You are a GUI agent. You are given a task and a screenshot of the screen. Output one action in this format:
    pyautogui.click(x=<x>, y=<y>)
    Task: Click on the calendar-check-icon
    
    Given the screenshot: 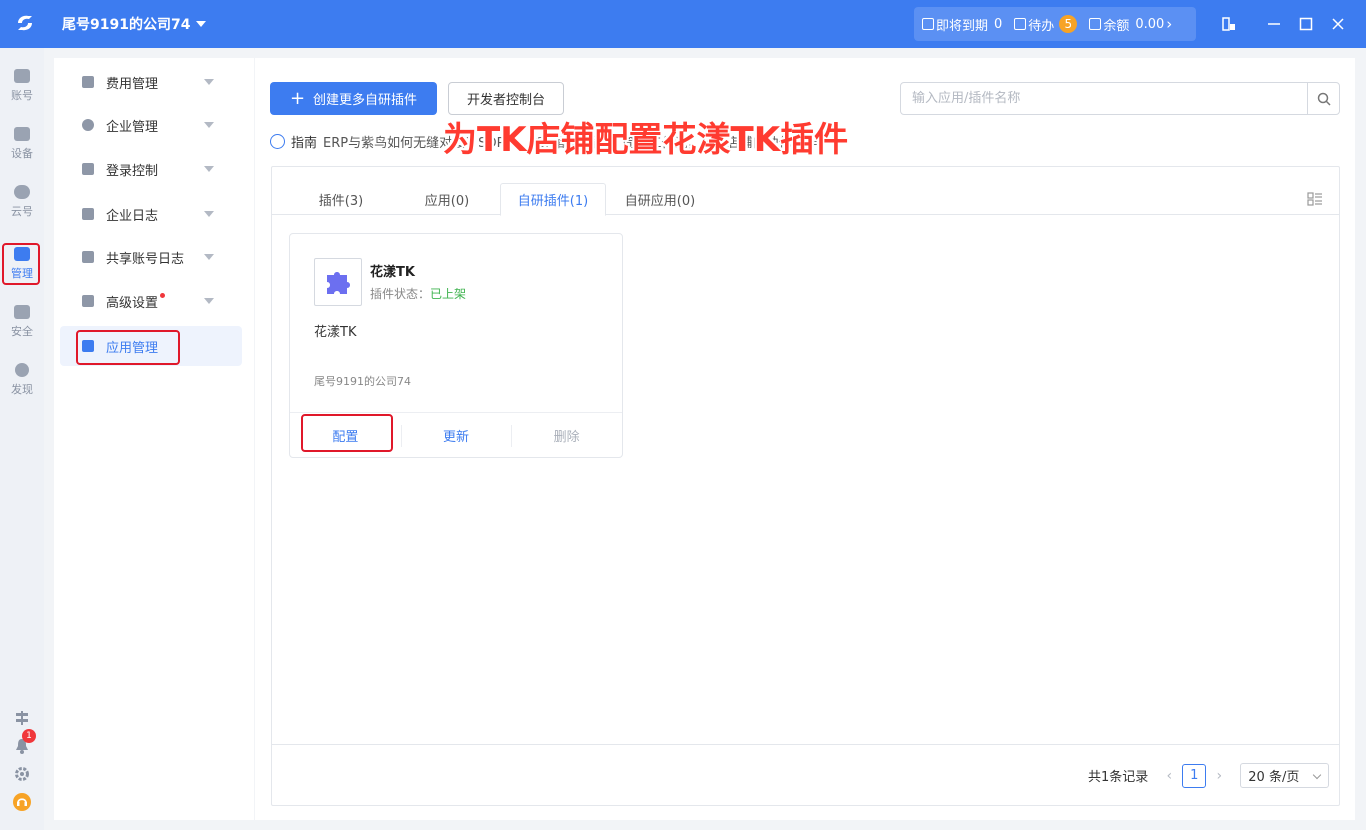 What is the action you would take?
    pyautogui.click(x=1020, y=24)
    